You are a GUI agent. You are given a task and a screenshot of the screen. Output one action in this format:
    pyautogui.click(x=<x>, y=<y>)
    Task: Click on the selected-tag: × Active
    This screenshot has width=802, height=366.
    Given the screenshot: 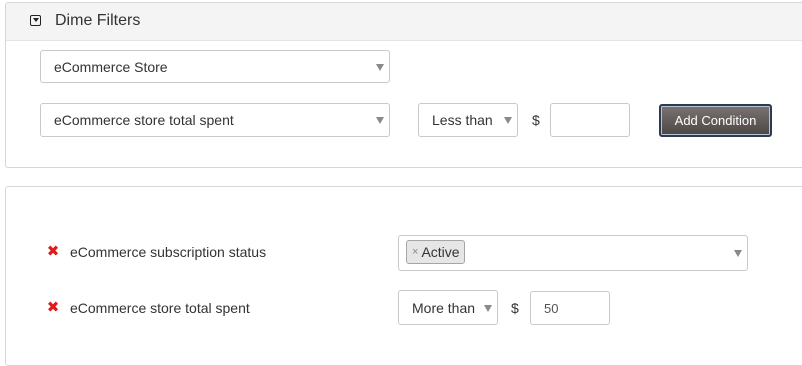 What is the action you would take?
    pyautogui.click(x=435, y=252)
    